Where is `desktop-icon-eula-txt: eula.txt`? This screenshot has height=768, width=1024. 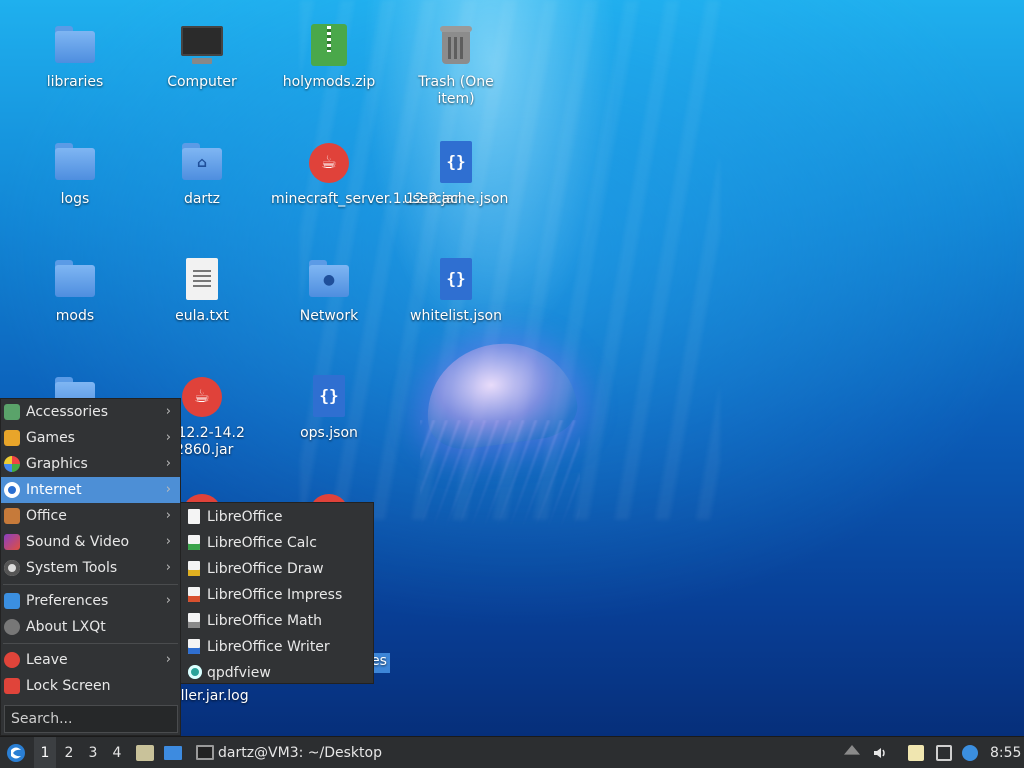
desktop-icon-eula-txt: eula.txt is located at coordinates (202, 290).